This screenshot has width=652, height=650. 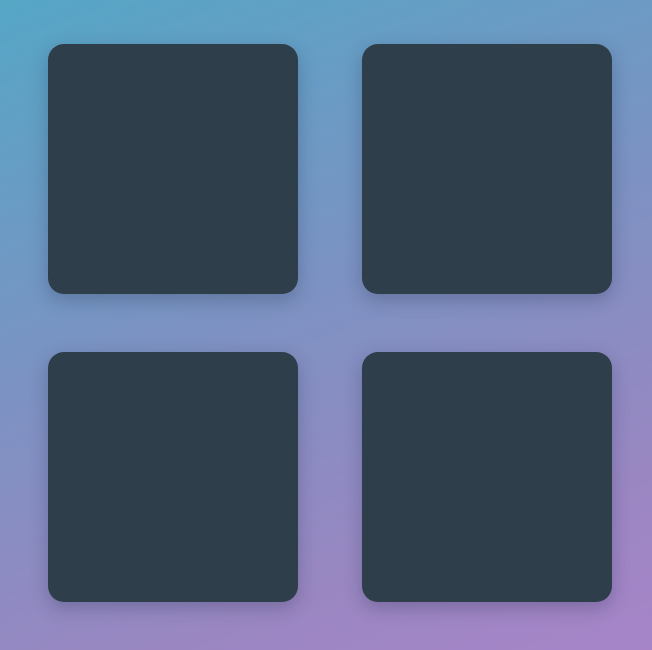 What do you see at coordinates (173, 477) in the screenshot?
I see `tile-bottom-left` at bounding box center [173, 477].